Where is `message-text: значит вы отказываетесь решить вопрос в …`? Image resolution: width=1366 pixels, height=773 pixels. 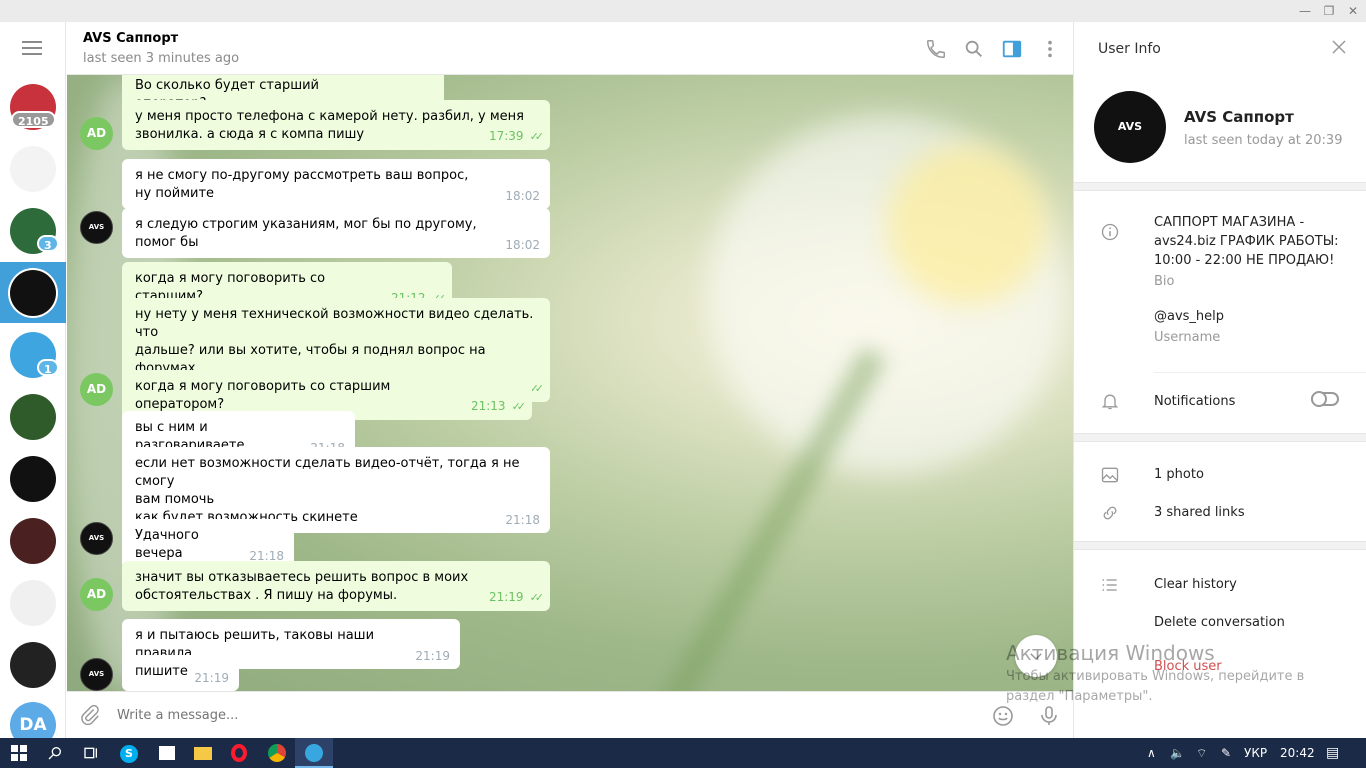
message-text: значит вы отказываетесь решить вопрос в … is located at coordinates (302, 586).